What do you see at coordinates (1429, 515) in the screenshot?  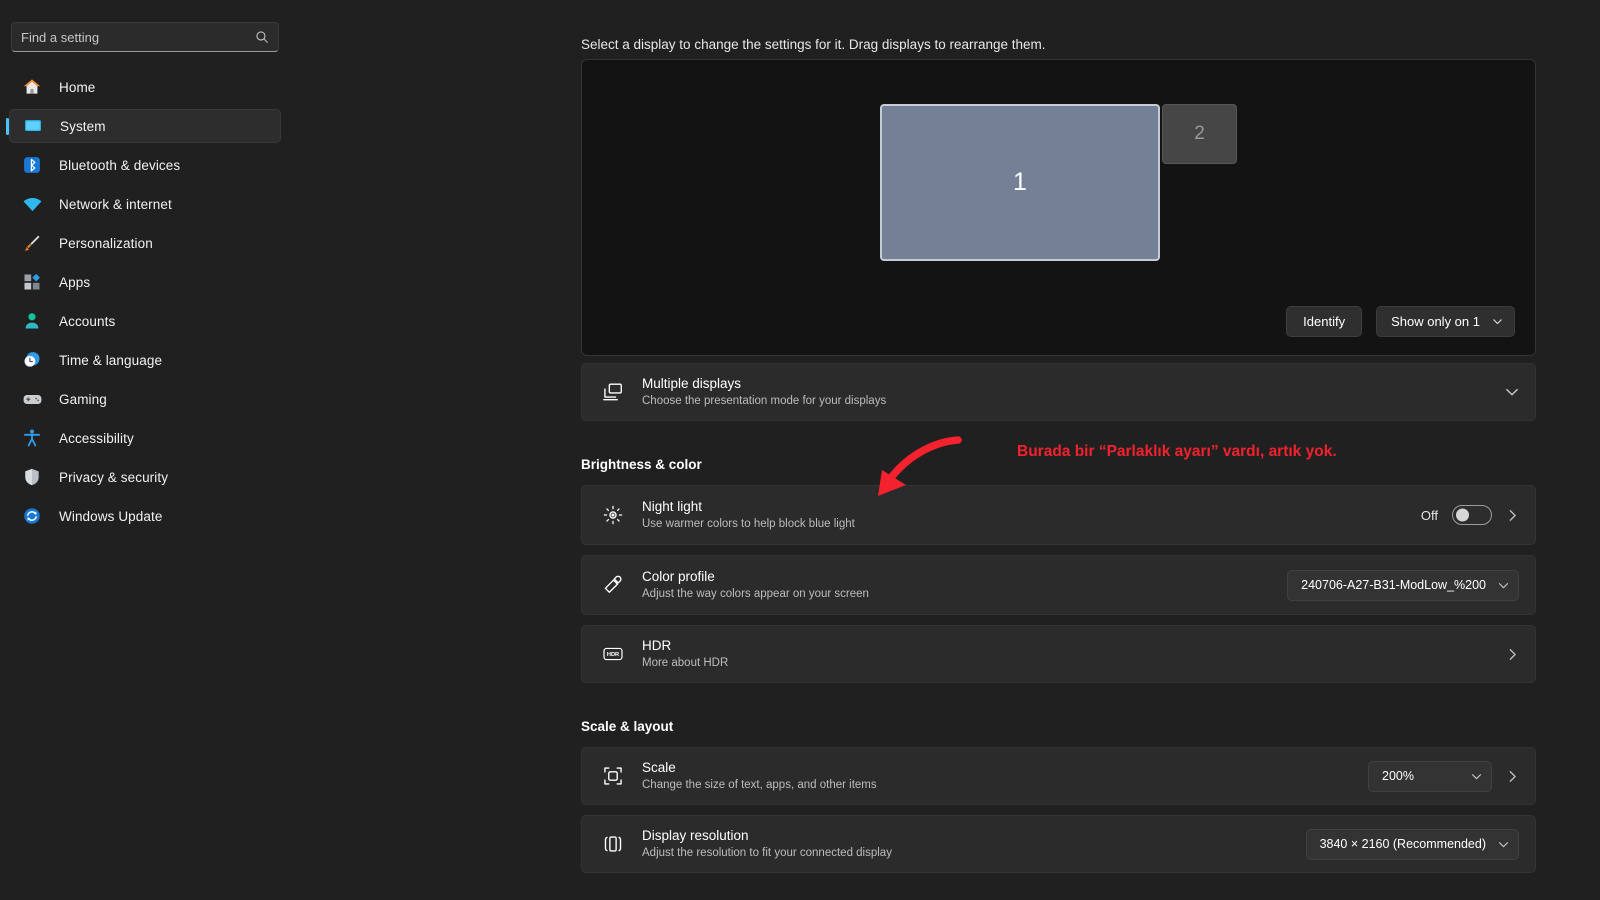 I see `night-light-toggle-label: Off` at bounding box center [1429, 515].